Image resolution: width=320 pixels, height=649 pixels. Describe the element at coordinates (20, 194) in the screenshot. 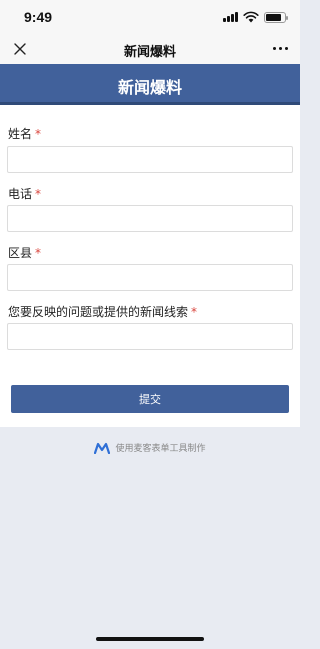

I see `phone-label-text: 电话` at that location.